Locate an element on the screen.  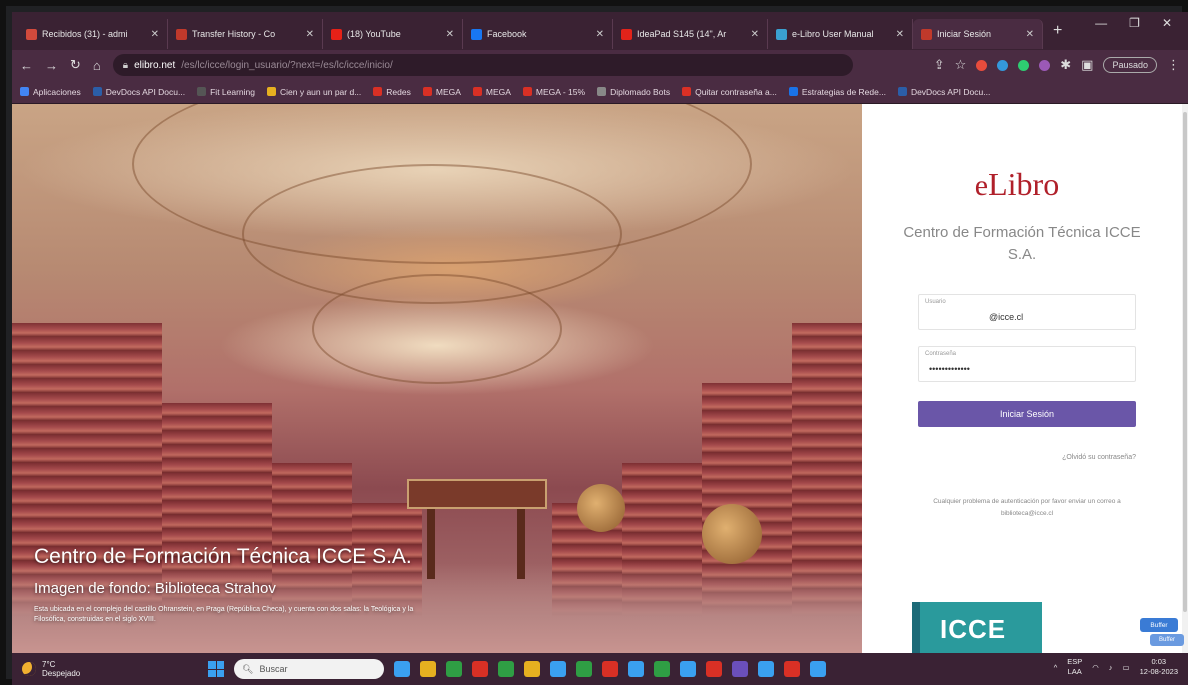
browser-tab: IdeaPad S145 (14", Ar ✕ is located at coordinates (690, 34).